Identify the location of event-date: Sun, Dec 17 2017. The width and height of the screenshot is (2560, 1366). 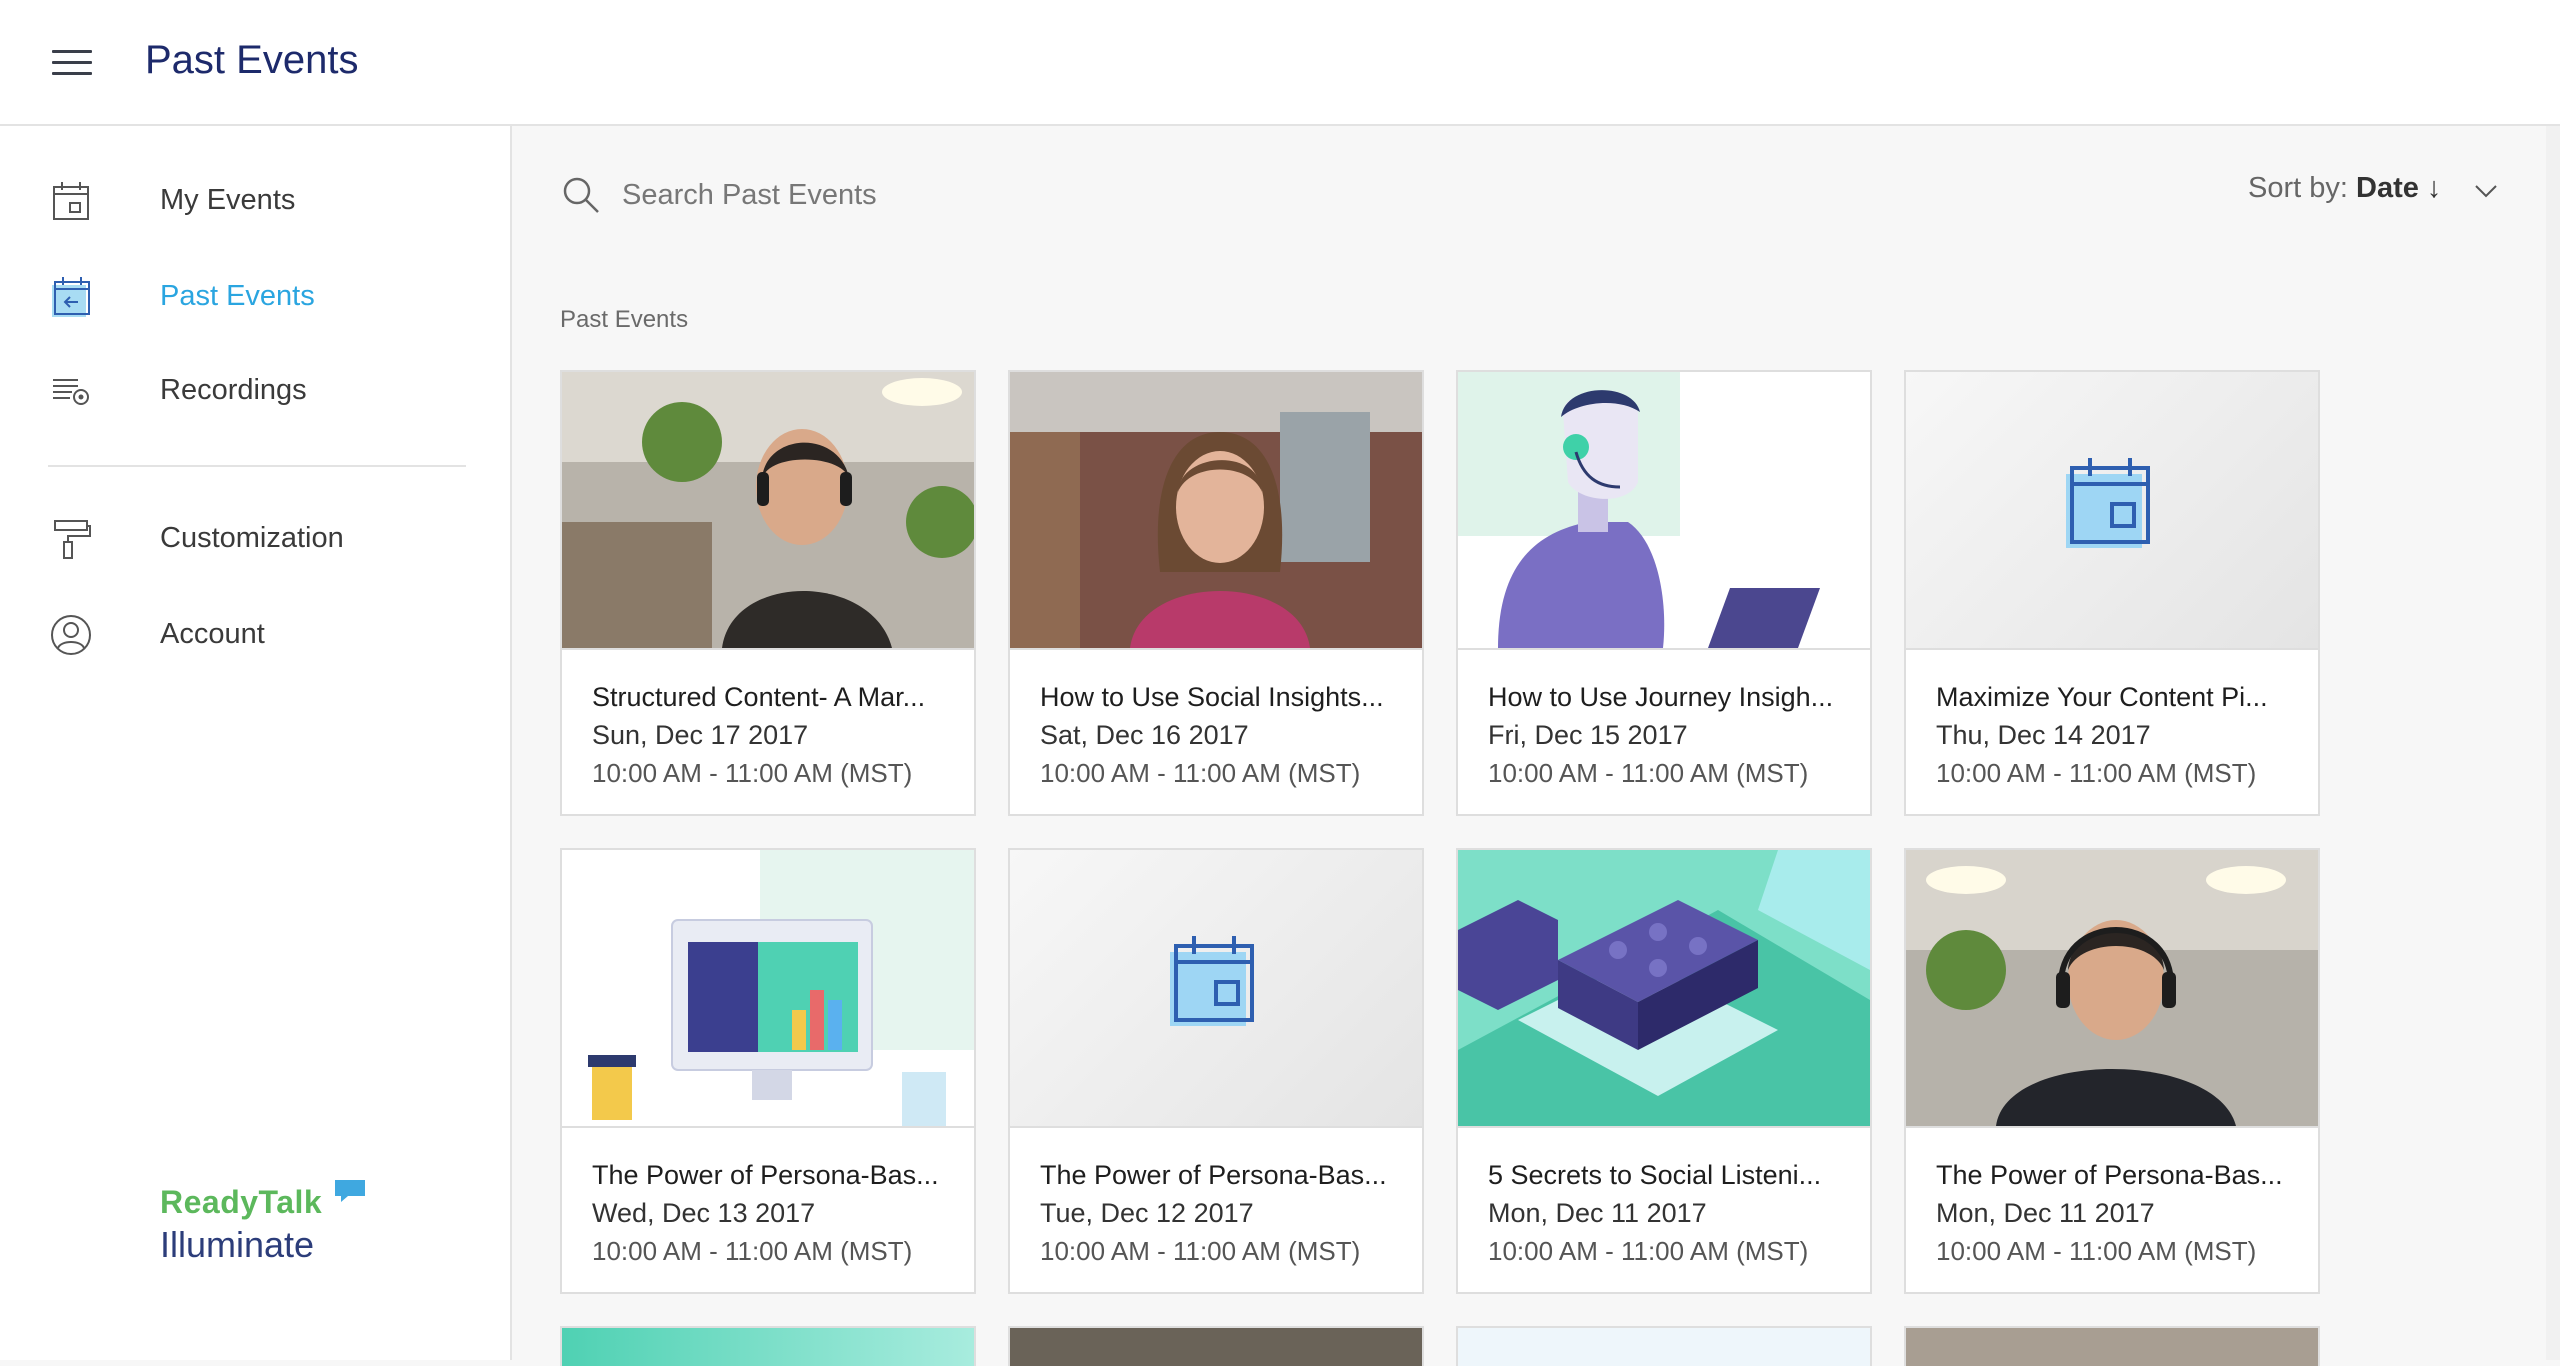
(700, 735).